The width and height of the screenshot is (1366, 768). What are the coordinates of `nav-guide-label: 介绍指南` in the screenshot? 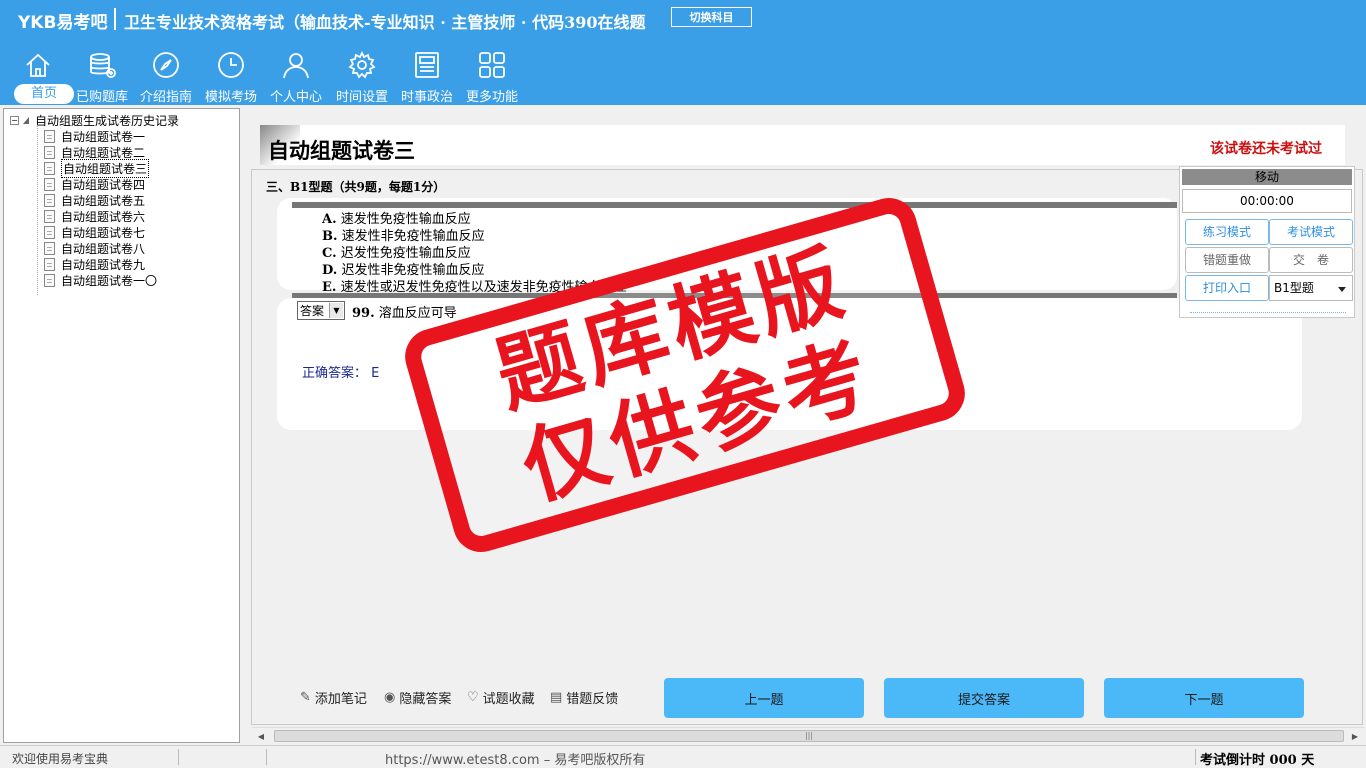 It's located at (165, 97).